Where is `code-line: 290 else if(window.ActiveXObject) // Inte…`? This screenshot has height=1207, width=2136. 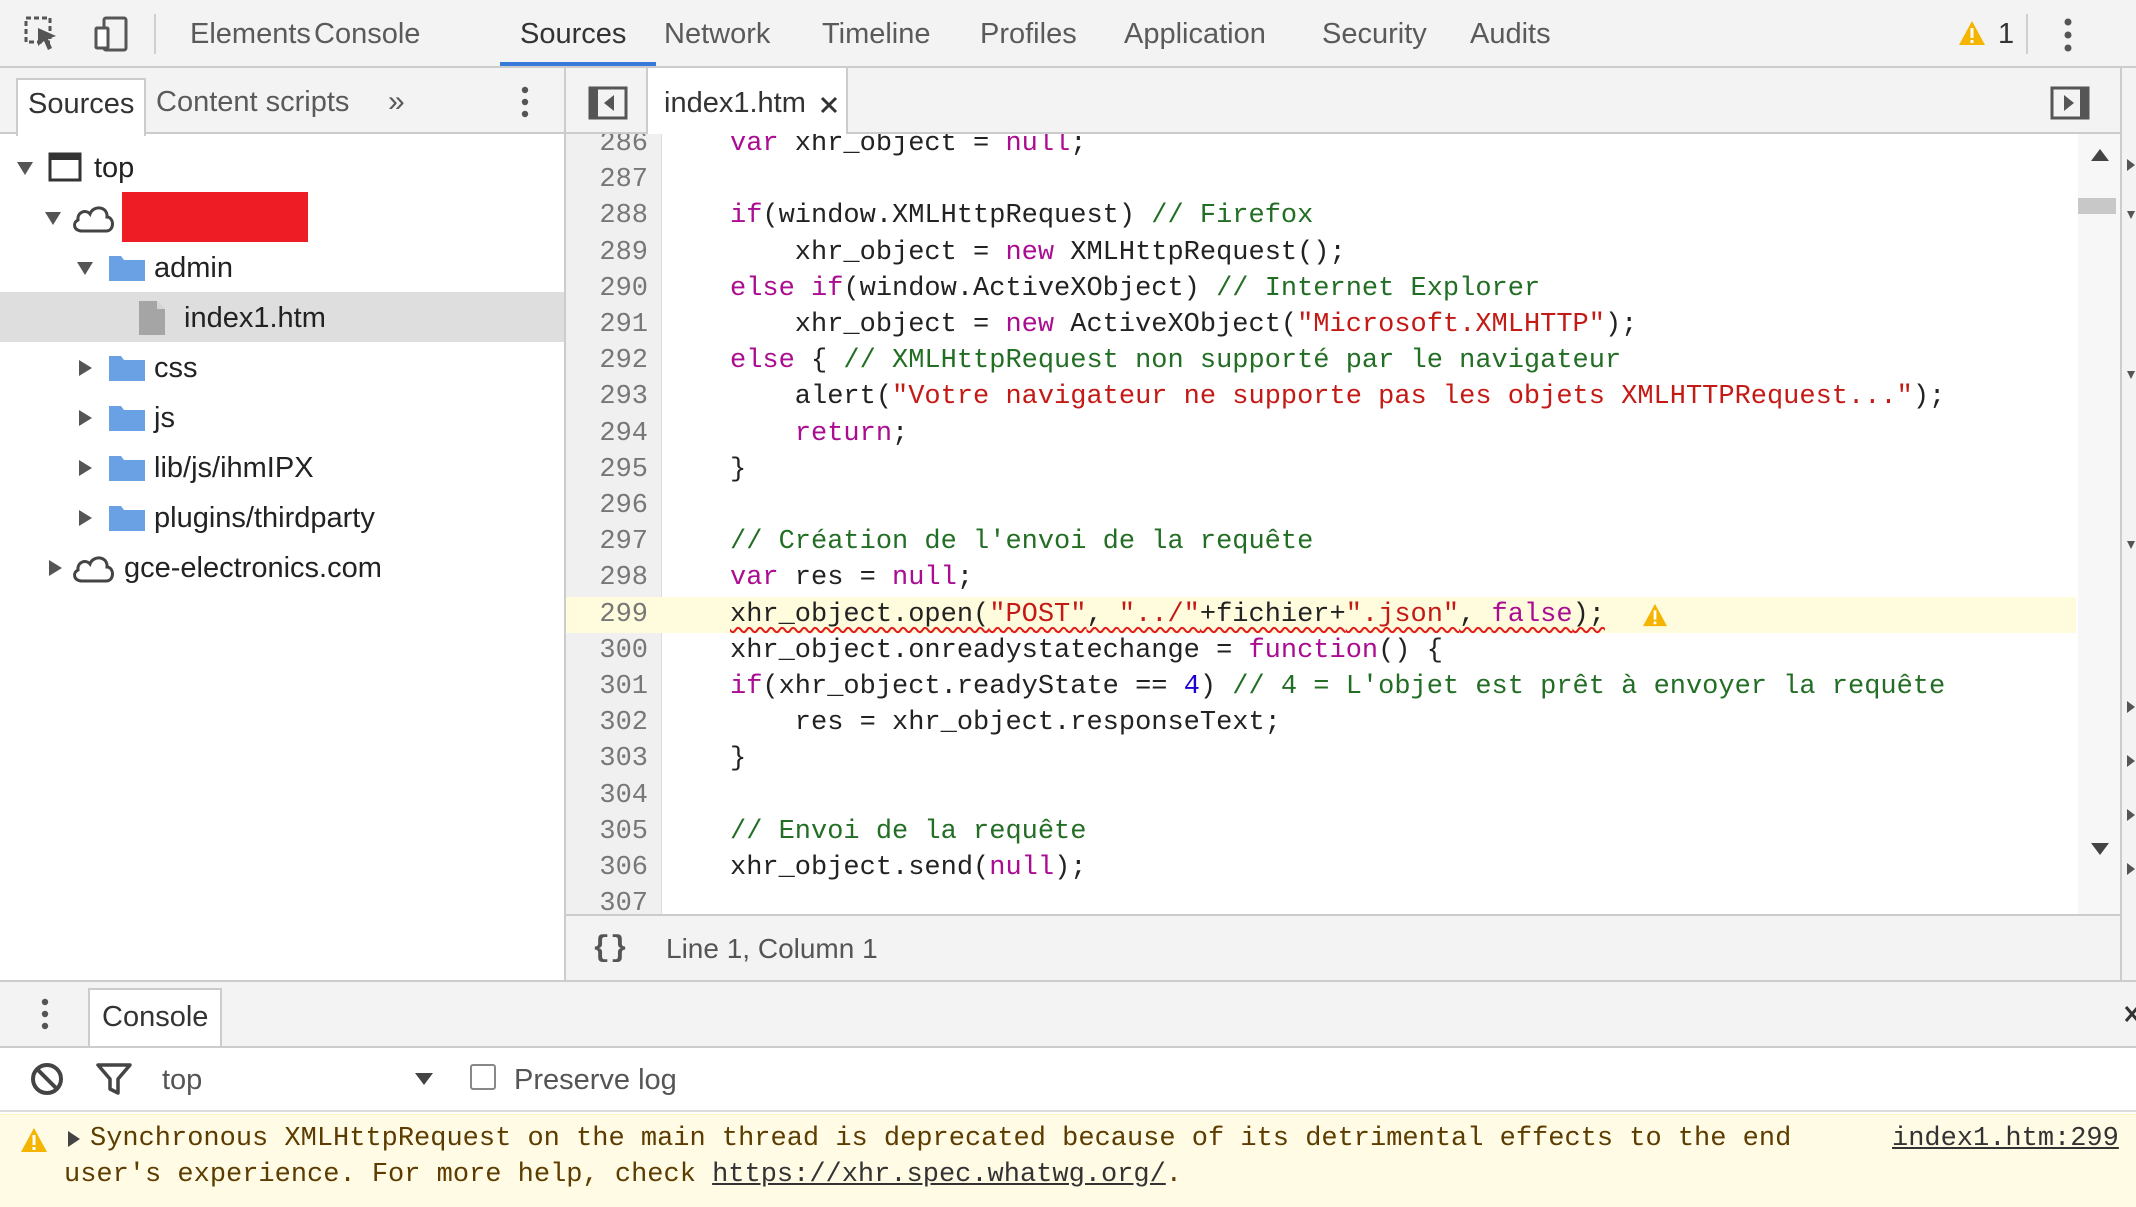 code-line: 290 else if(window.ActiveXObject) // Inte… is located at coordinates (1321, 289).